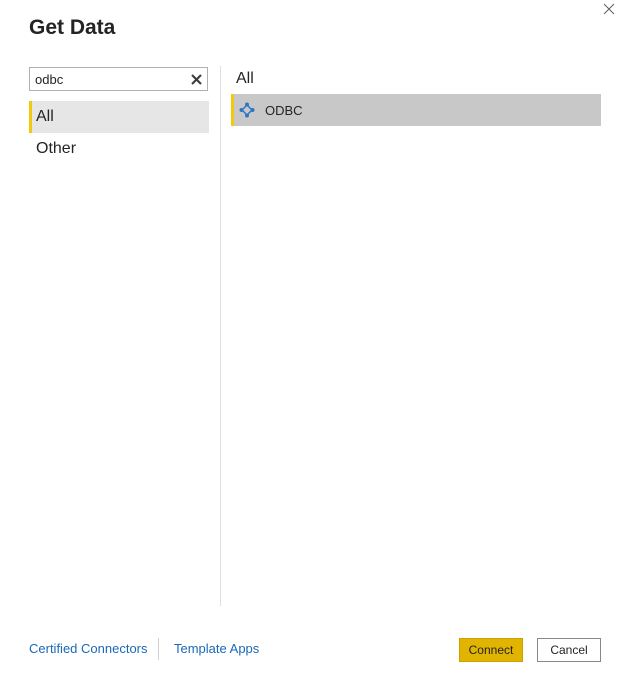 This screenshot has height=683, width=624. I want to click on clear-icon, so click(196, 79).